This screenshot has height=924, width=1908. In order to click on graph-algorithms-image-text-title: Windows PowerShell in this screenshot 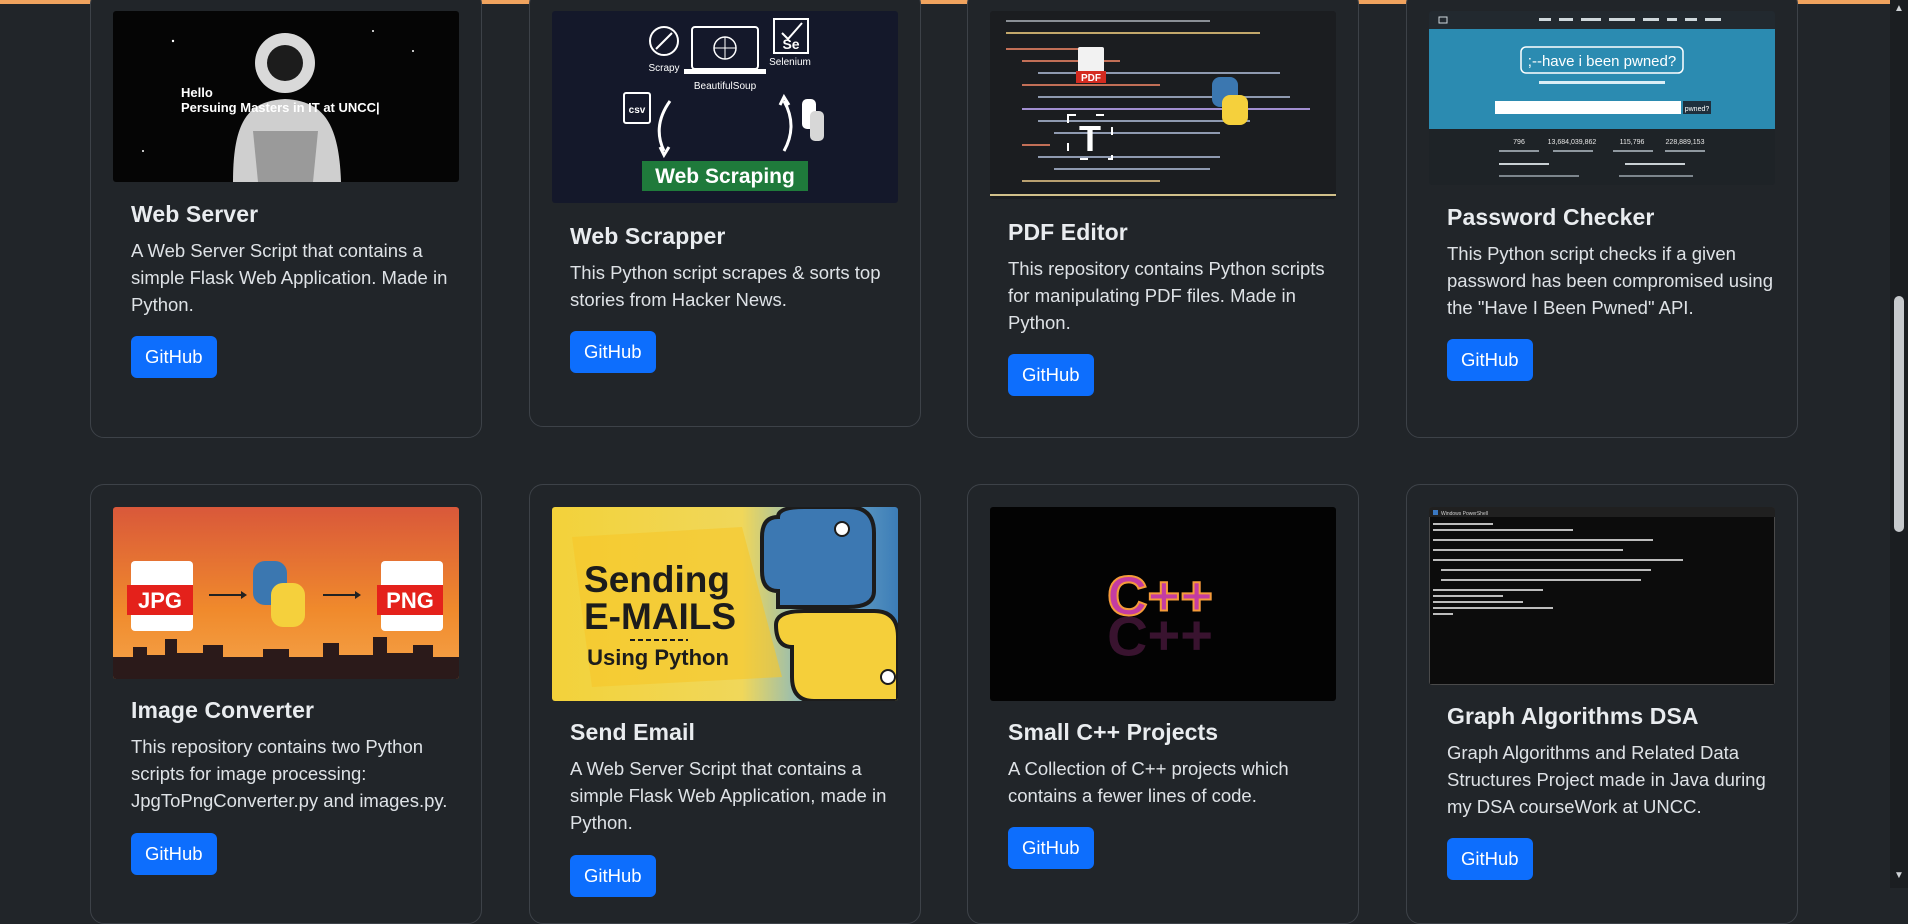, I will do `click(1464, 514)`.